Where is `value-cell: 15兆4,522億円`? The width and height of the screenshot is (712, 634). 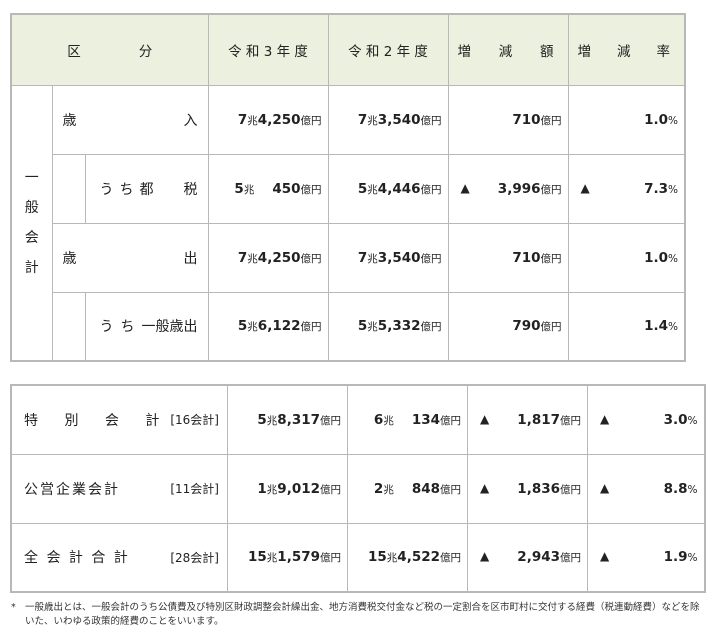 value-cell: 15兆4,522億円 is located at coordinates (407, 557).